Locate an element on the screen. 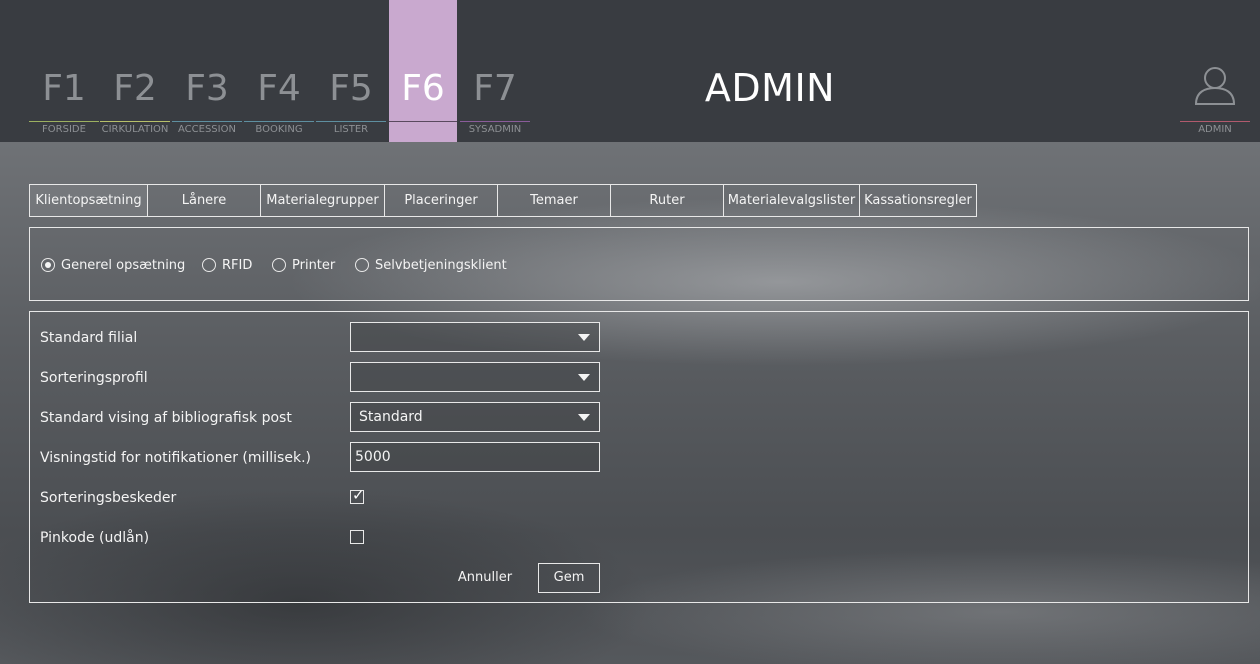  standard-filial-label: Standard filial is located at coordinates (89, 338).